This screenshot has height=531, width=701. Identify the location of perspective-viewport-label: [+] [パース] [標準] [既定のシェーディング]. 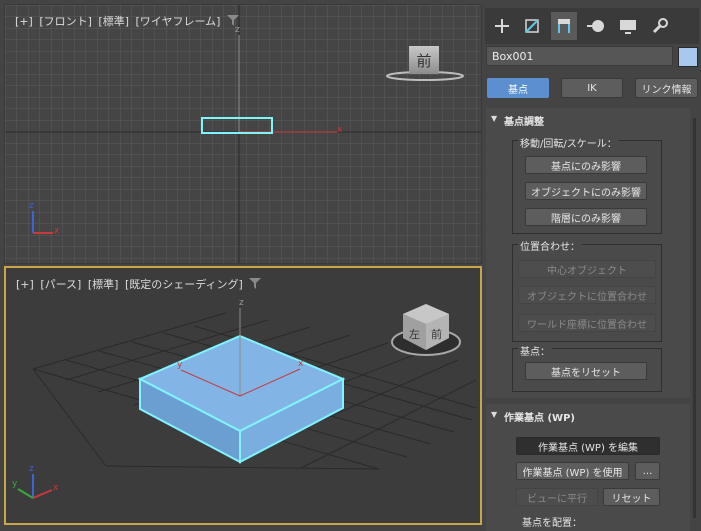
(139, 284).